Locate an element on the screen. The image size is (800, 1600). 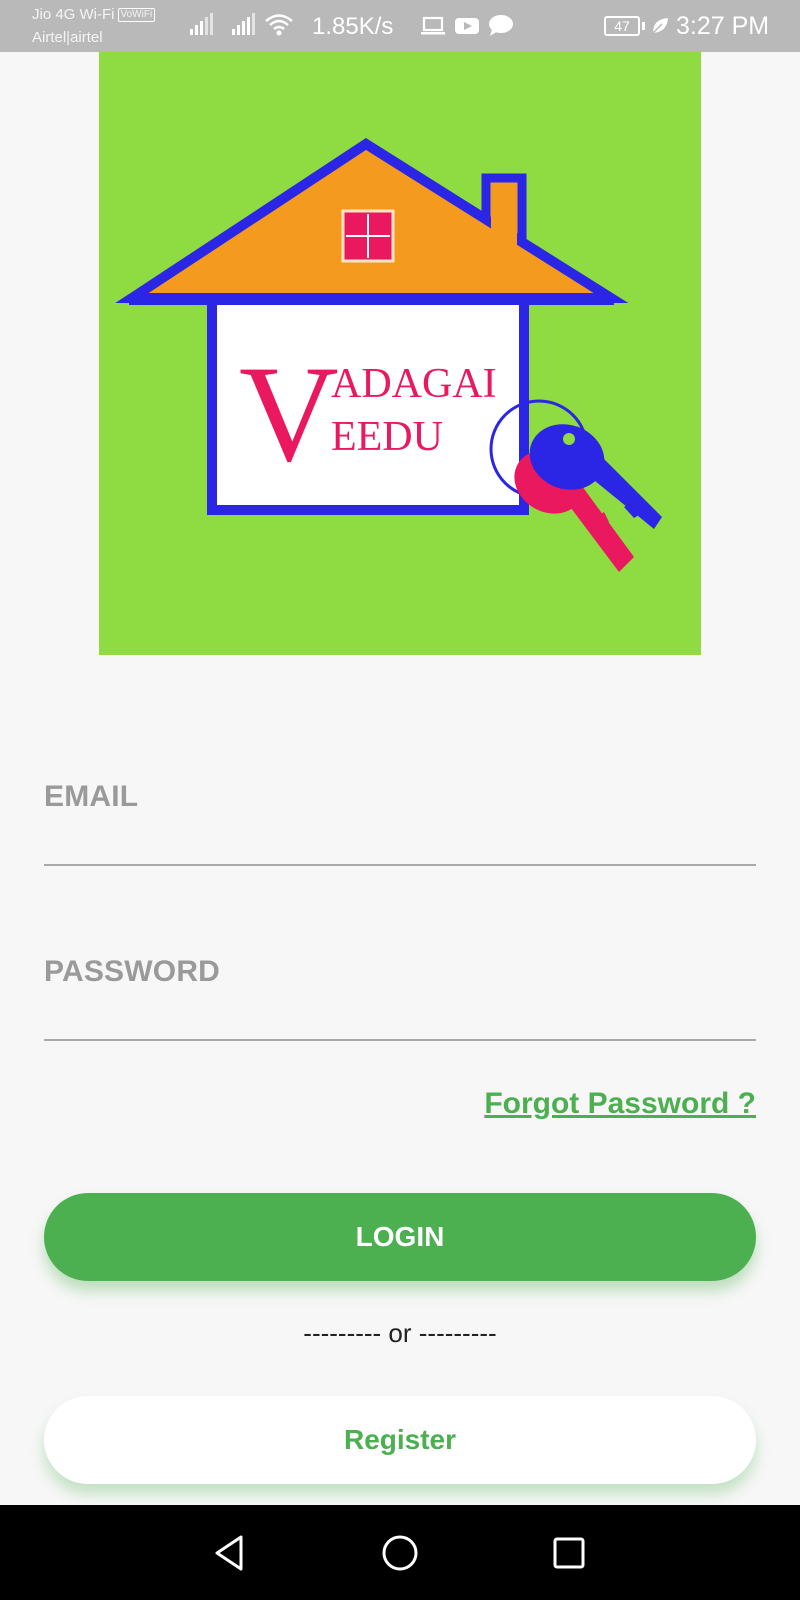
login-button: LOGIN is located at coordinates (400, 1237).